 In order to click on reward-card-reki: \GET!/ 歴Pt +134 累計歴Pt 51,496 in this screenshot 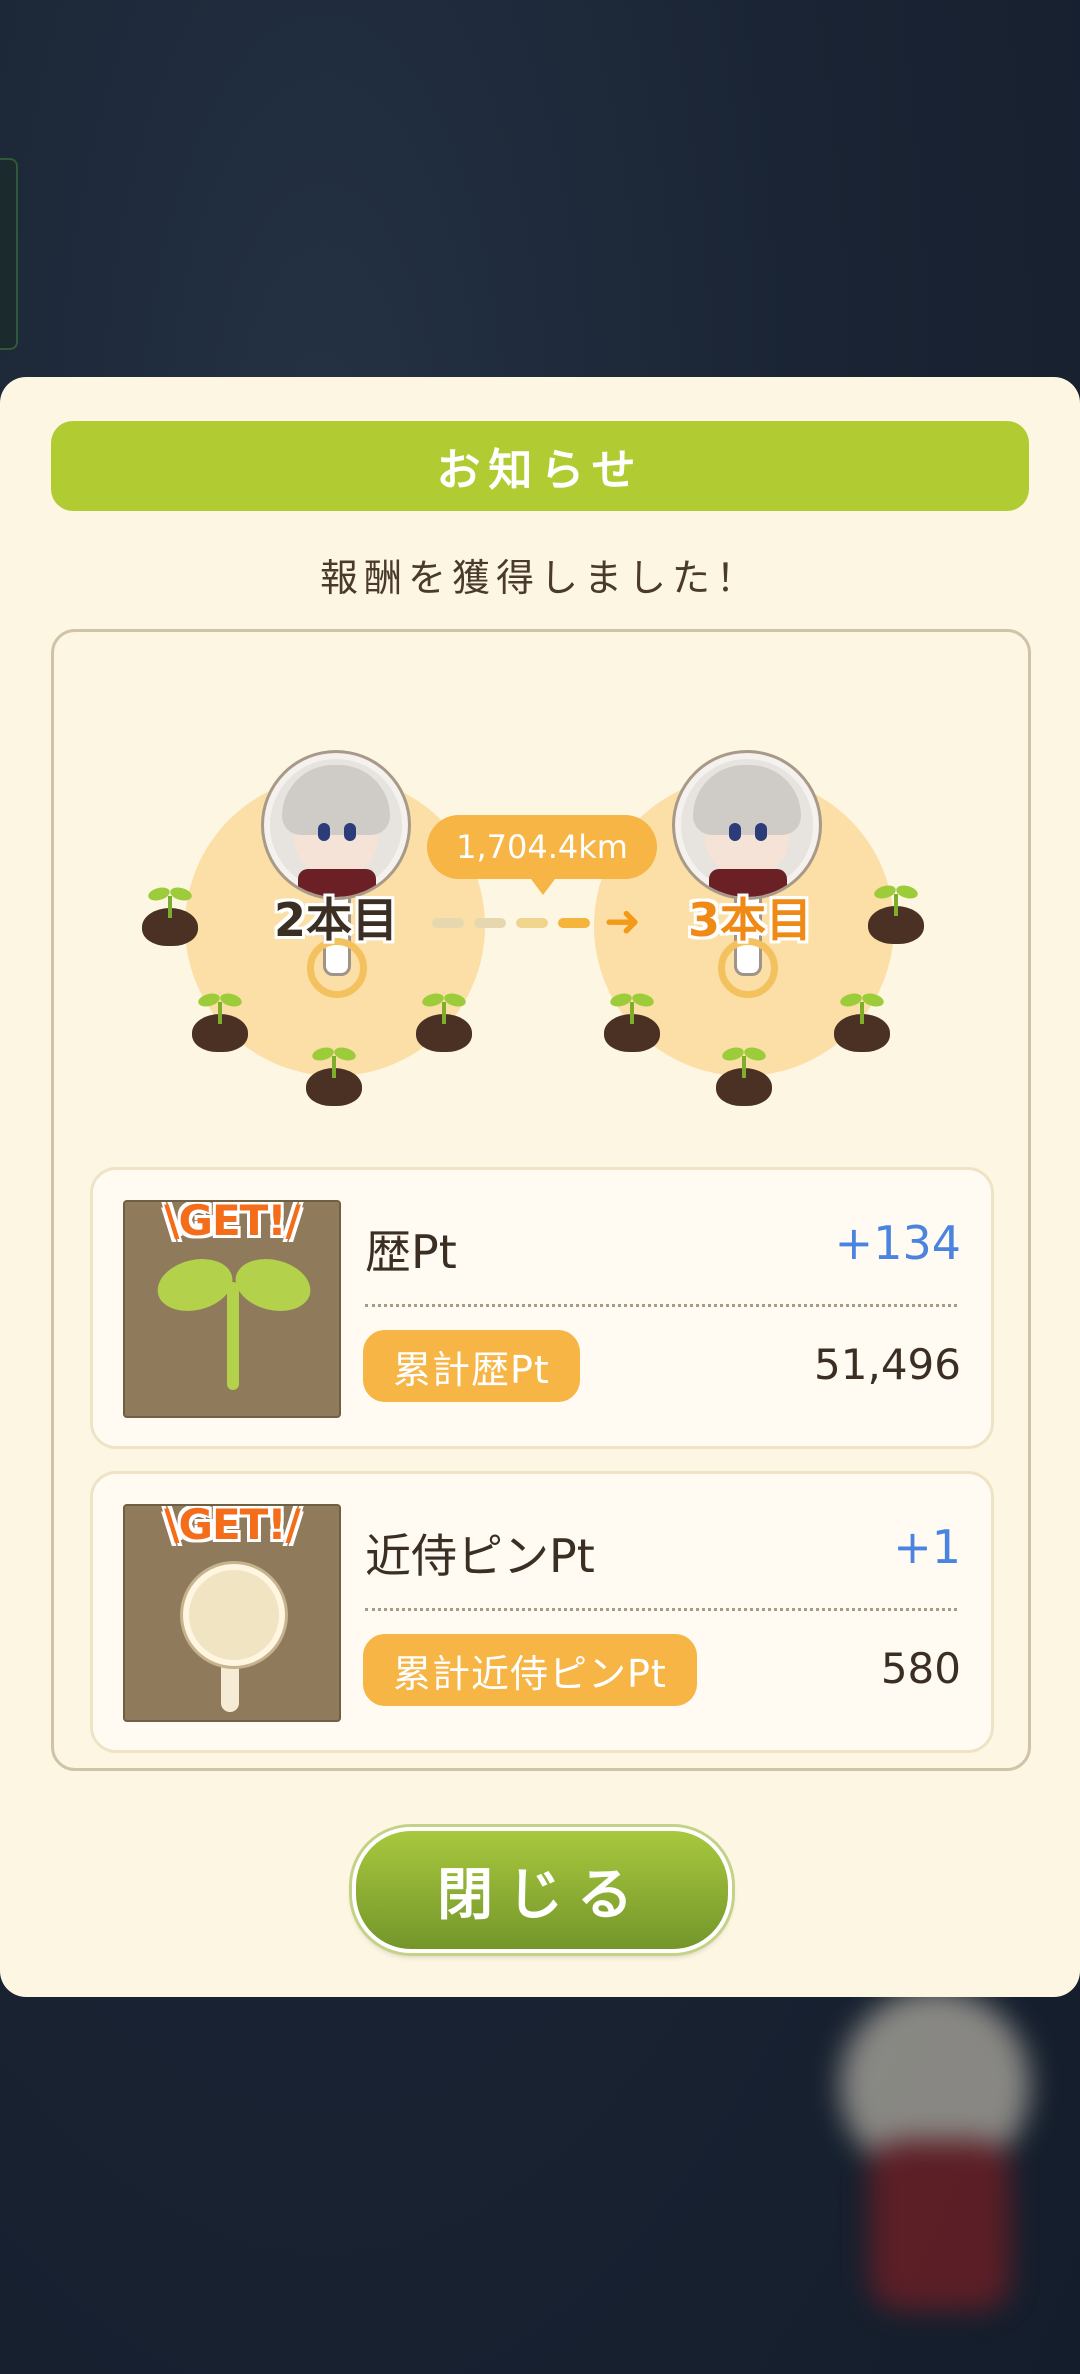, I will do `click(542, 1308)`.